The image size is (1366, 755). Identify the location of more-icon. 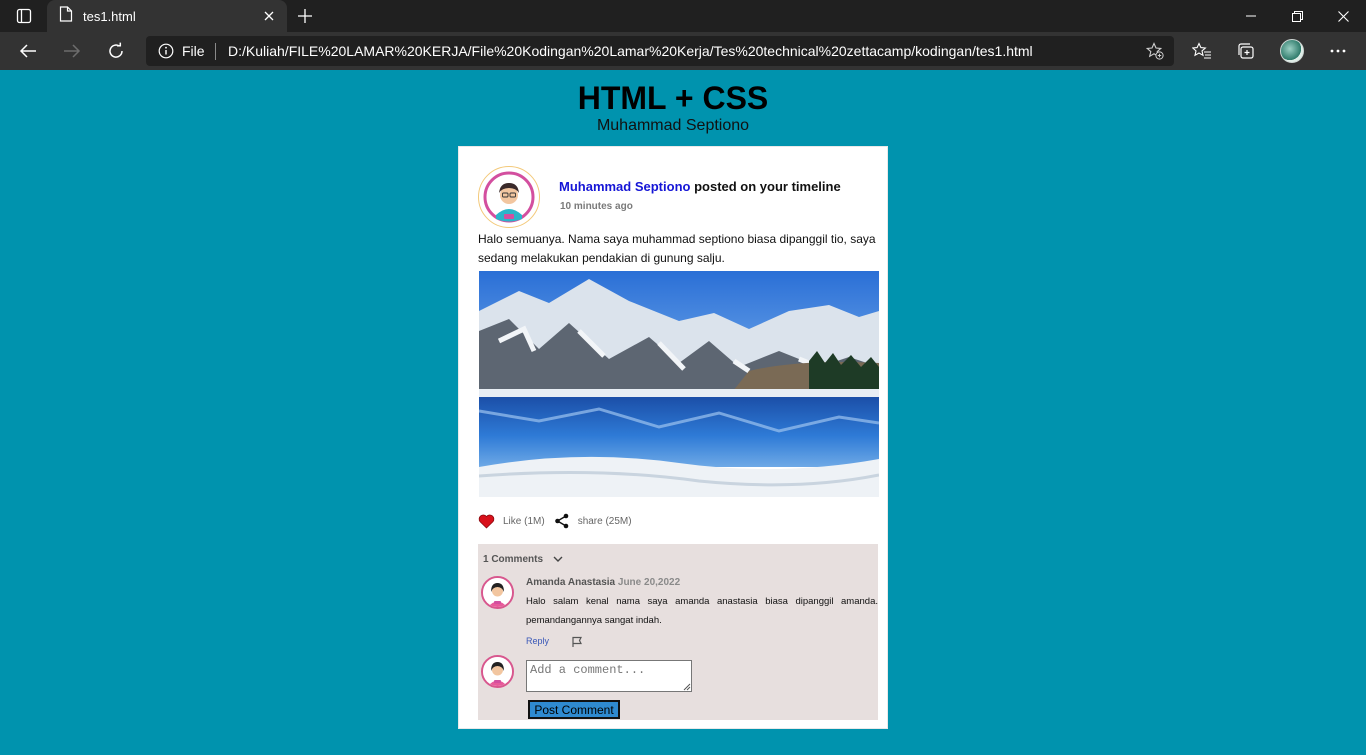
(1338, 51).